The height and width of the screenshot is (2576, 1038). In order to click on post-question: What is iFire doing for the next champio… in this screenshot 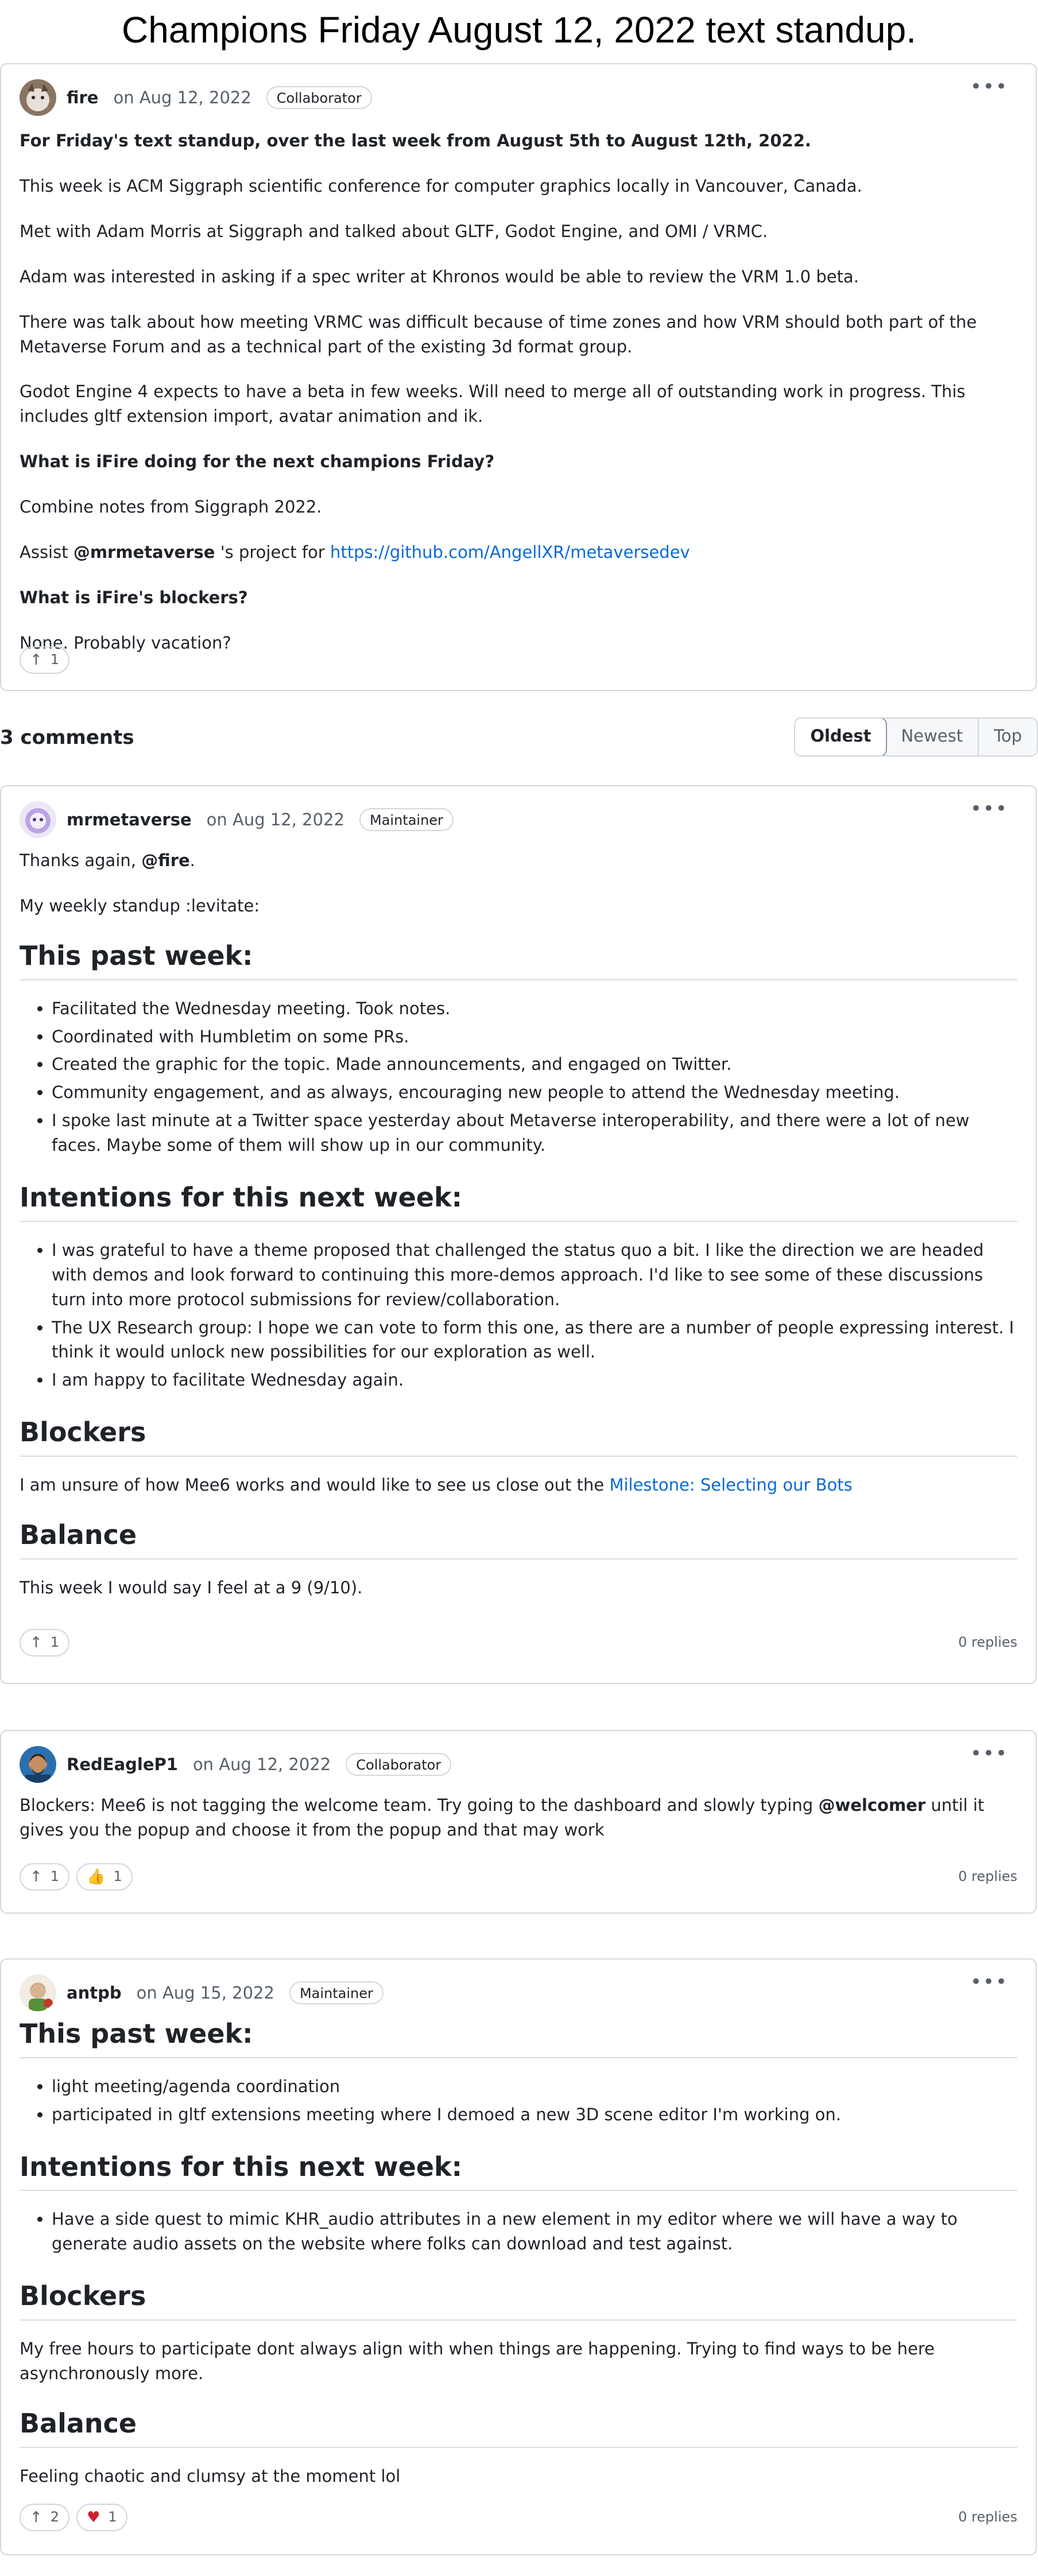, I will do `click(257, 462)`.